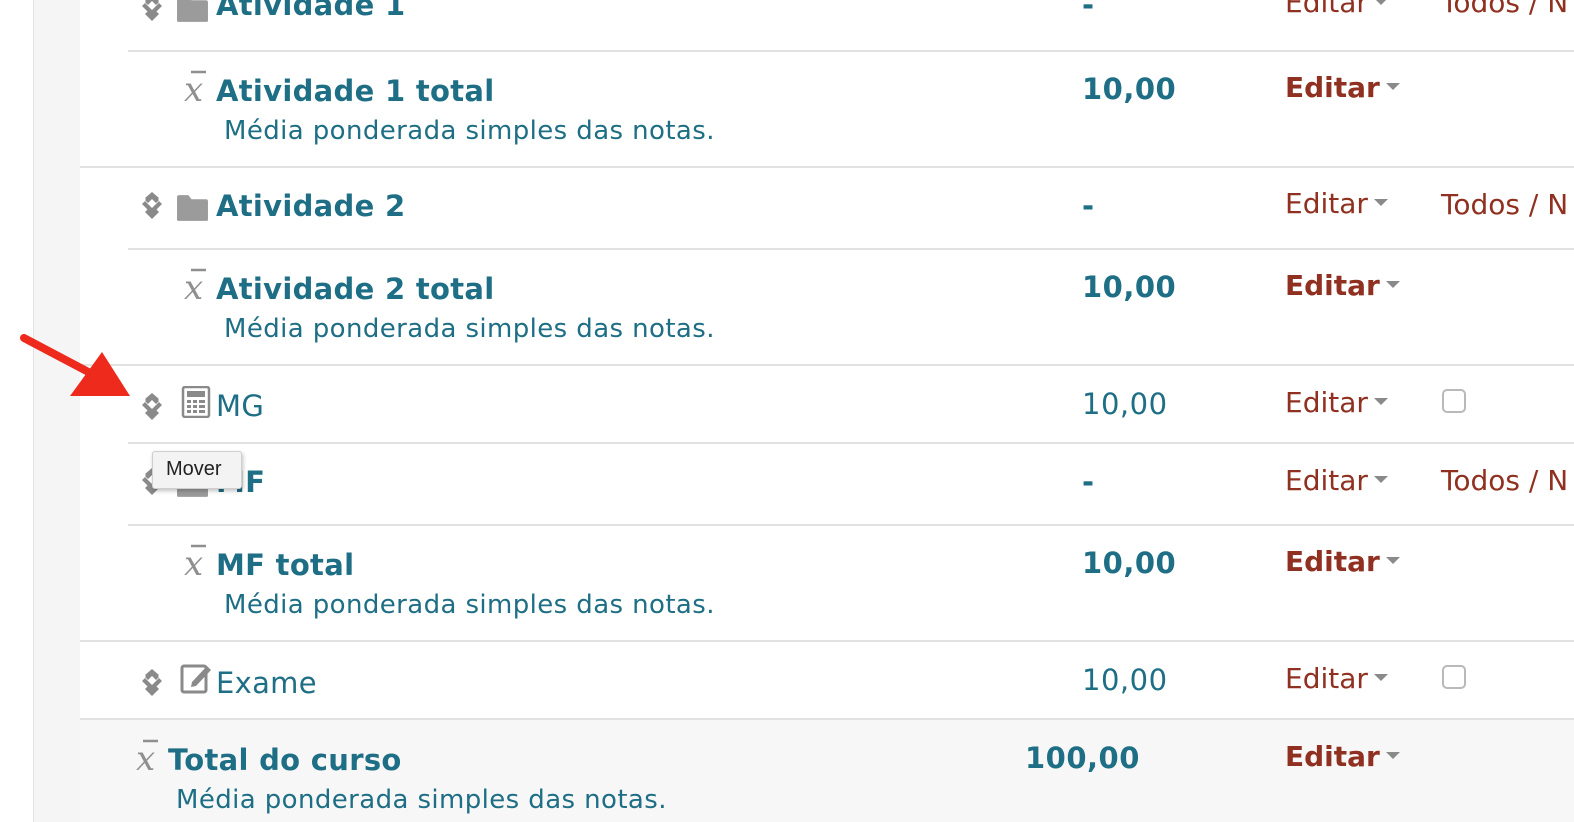 This screenshot has height=822, width=1574. Describe the element at coordinates (57, 411) in the screenshot. I see `left-band` at that location.